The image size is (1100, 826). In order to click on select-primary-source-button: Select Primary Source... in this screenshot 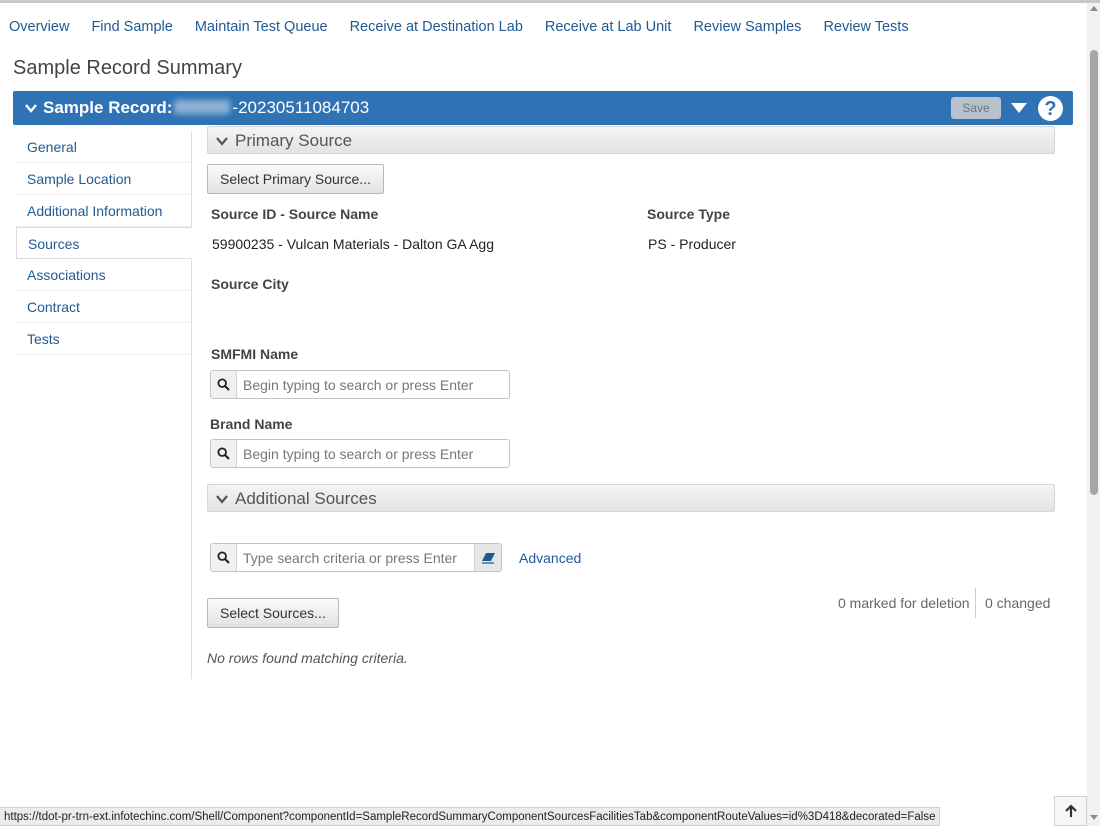, I will do `click(295, 179)`.